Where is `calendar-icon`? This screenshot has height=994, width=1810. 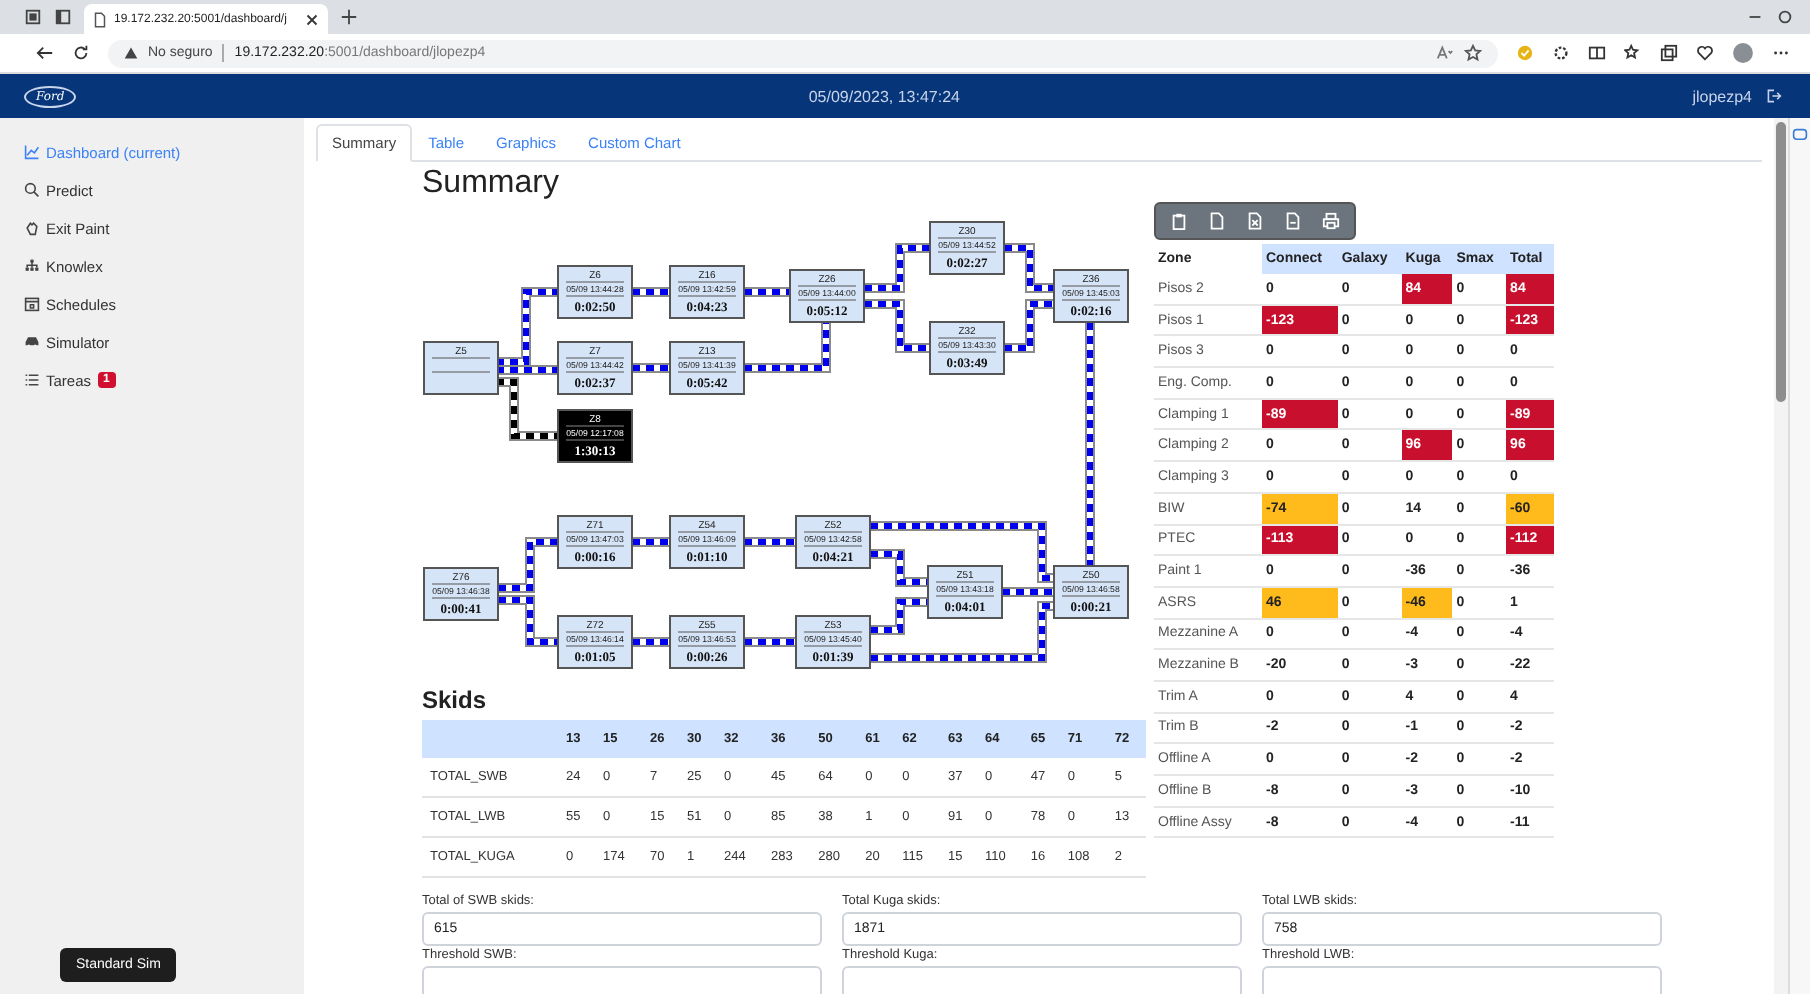 calendar-icon is located at coordinates (32, 304).